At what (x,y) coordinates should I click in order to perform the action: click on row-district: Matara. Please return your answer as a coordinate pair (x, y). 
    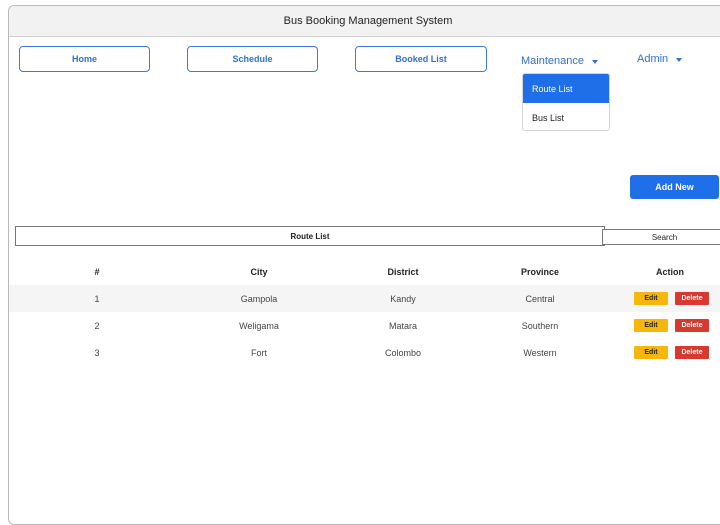
    Looking at the image, I should click on (402, 325).